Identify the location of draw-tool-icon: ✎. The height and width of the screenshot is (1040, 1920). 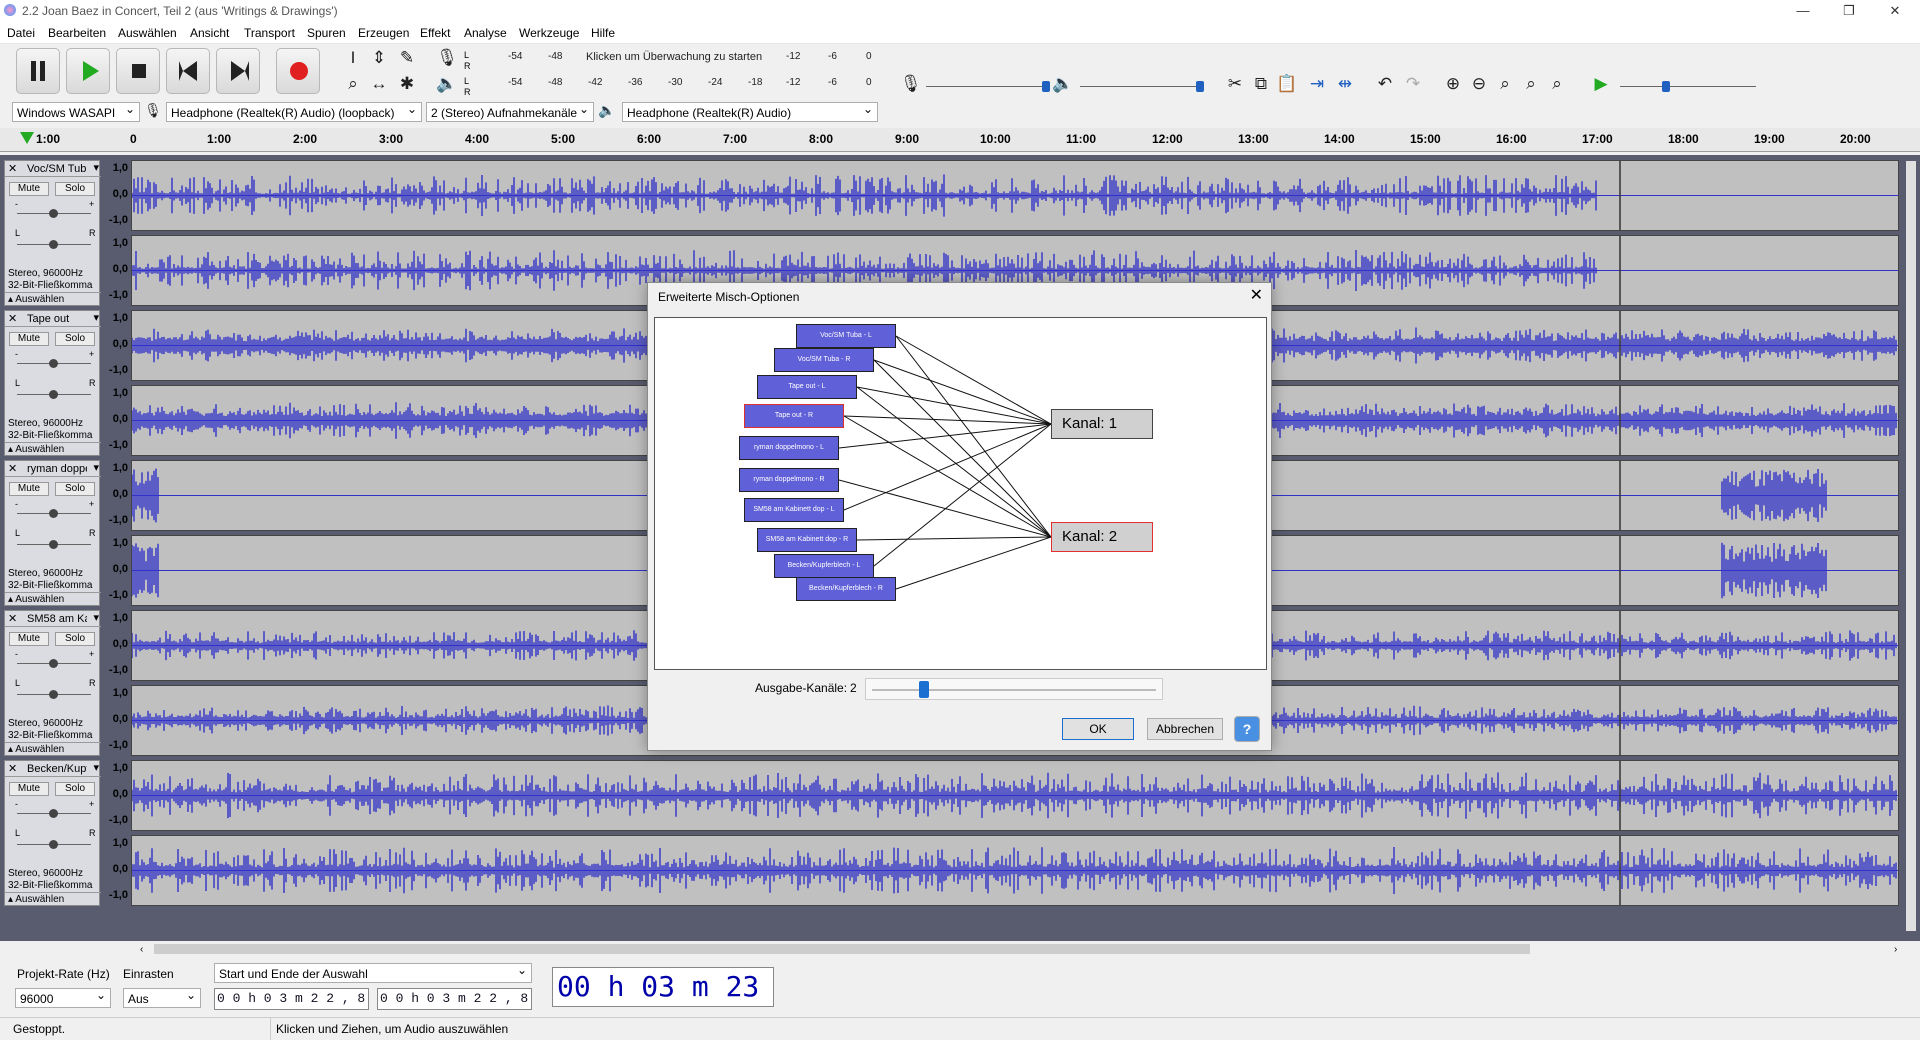
(407, 58).